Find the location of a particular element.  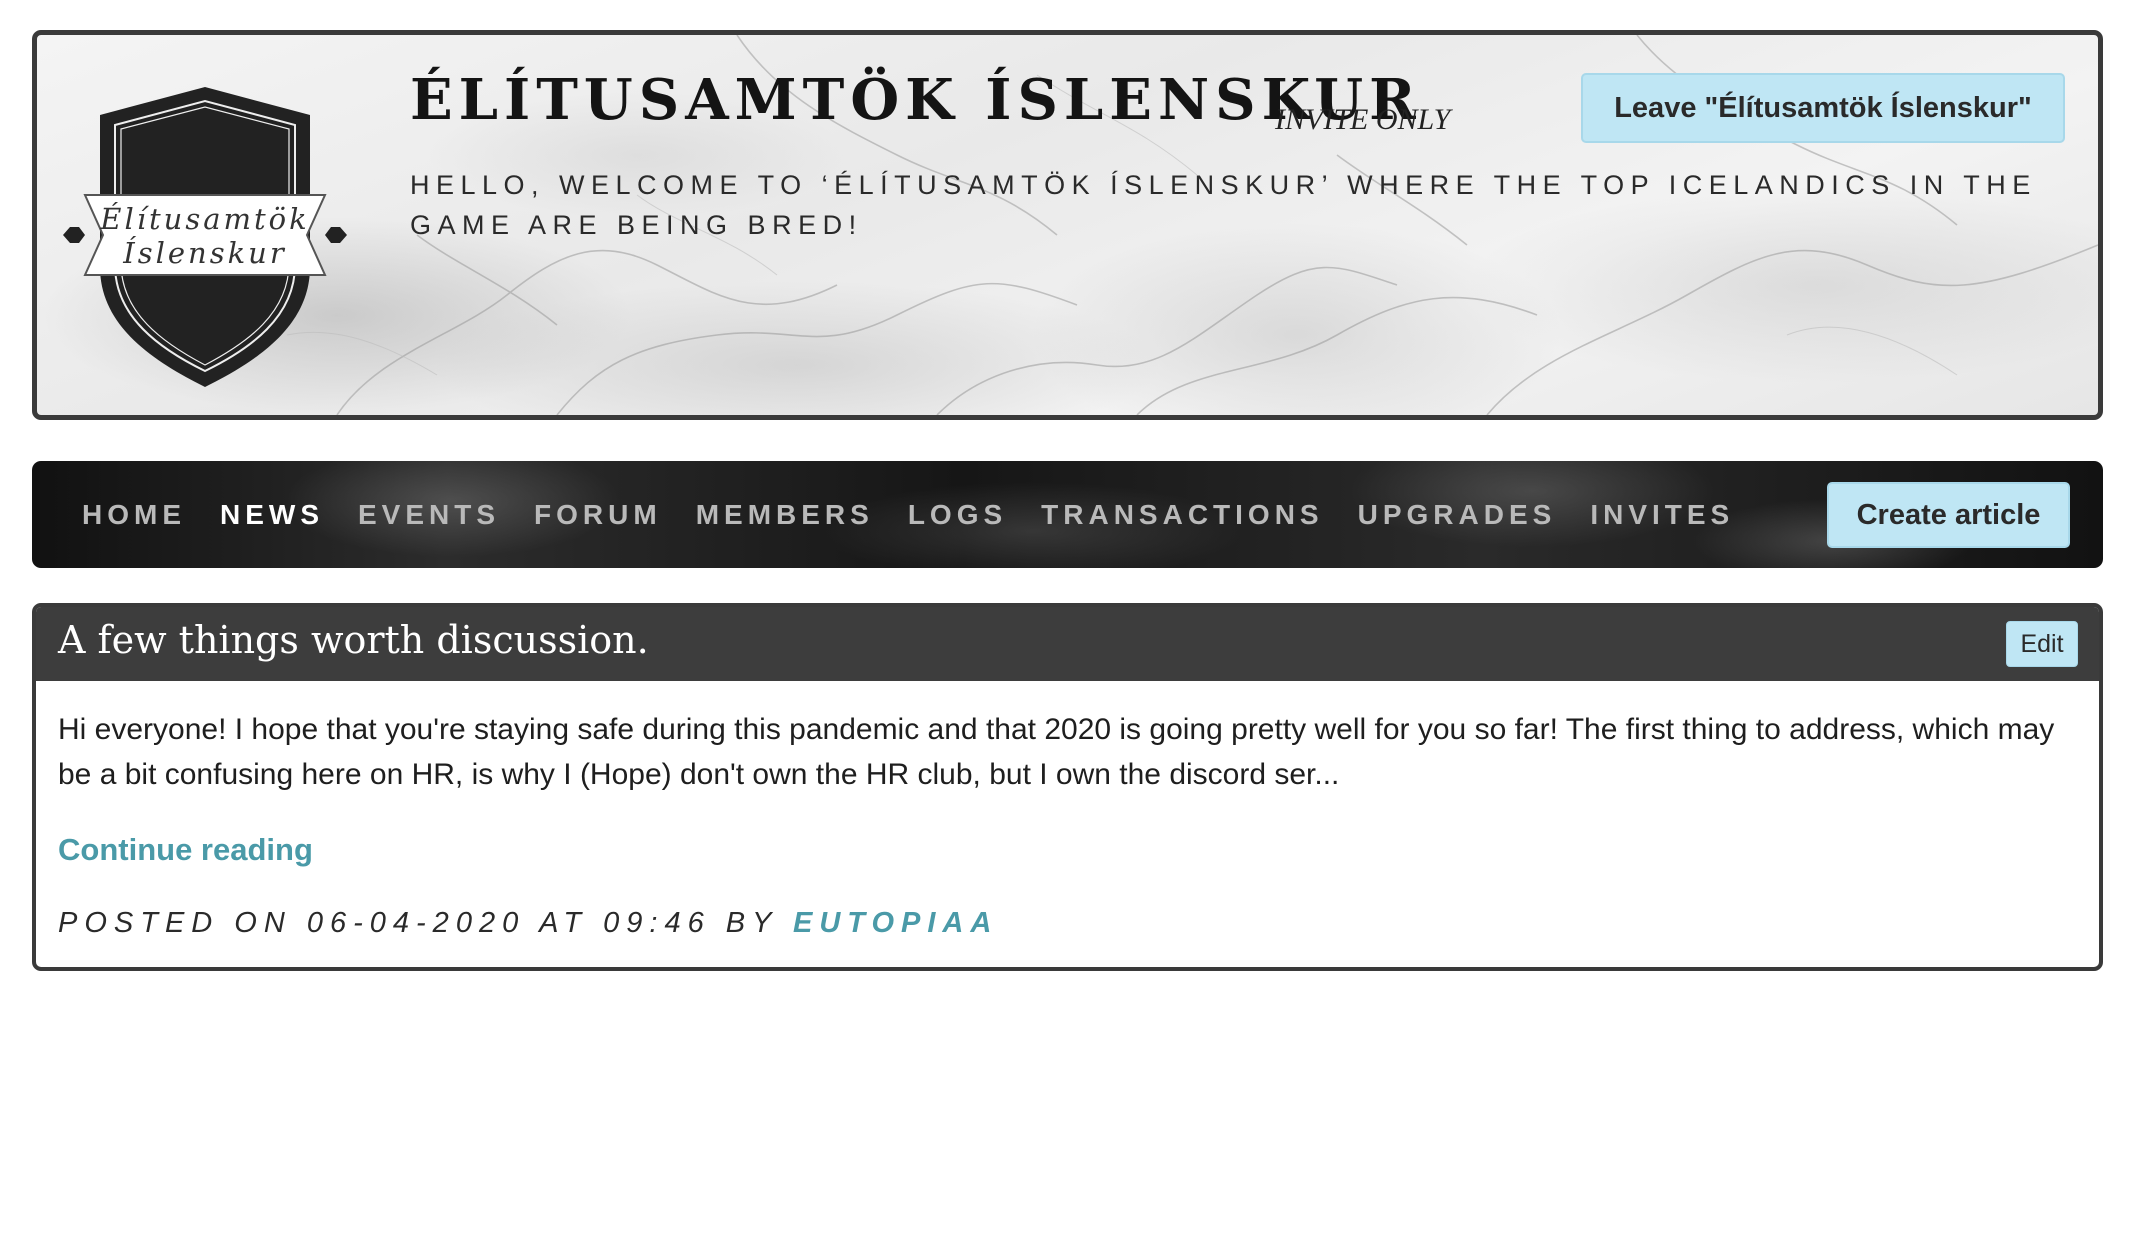

nav-item-members: MEMBERS is located at coordinates (785, 515).